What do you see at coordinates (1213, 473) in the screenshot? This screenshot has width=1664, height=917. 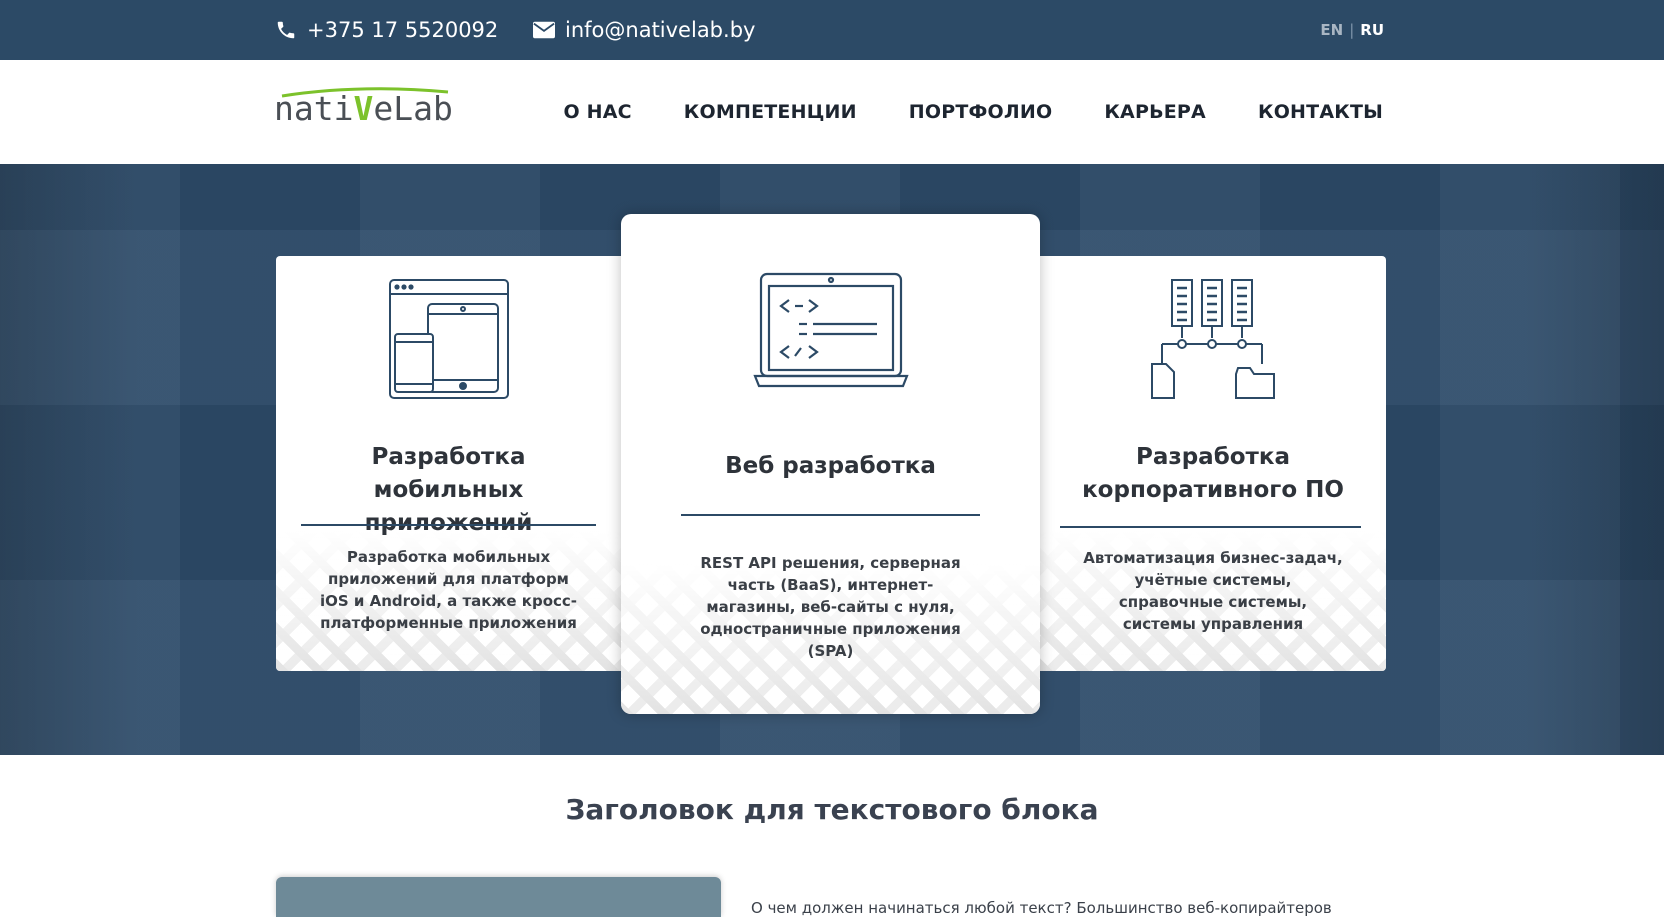 I see `card-title: Разработка корпоративного ПО` at bounding box center [1213, 473].